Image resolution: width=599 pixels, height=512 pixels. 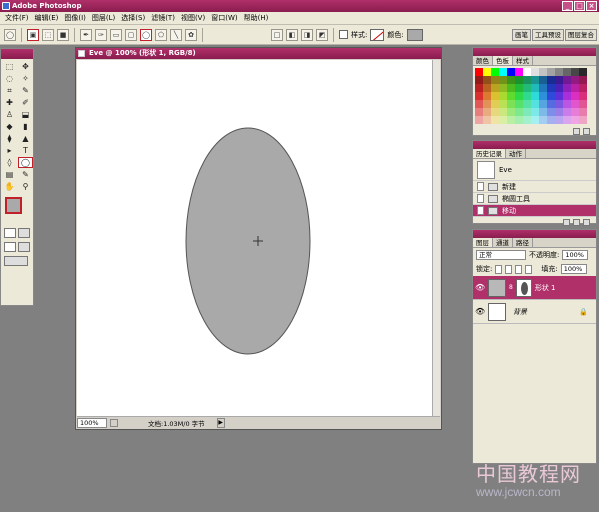 I want to click on tab-paths: 路径, so click(x=523, y=242).